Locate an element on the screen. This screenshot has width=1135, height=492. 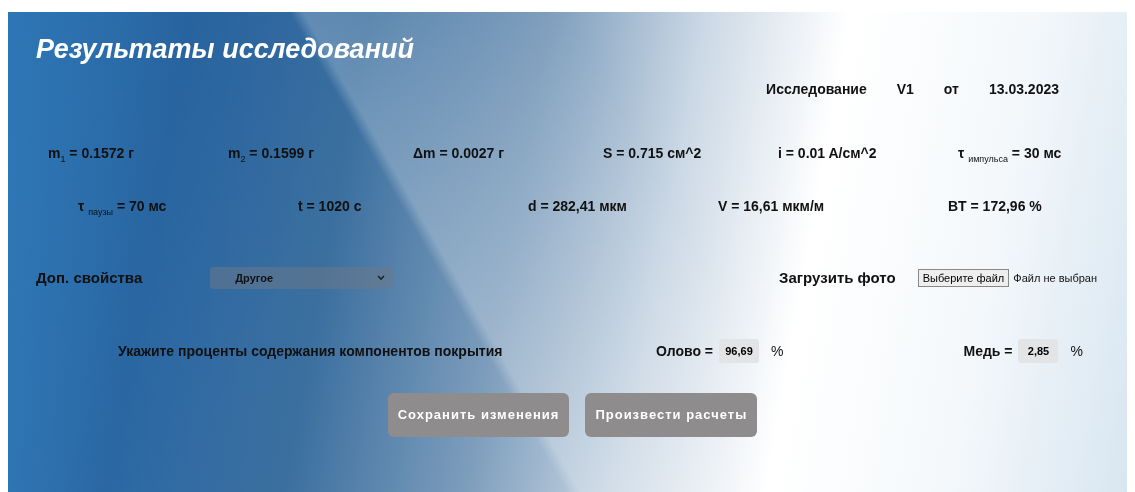
component-label: Медь = is located at coordinates (988, 350).